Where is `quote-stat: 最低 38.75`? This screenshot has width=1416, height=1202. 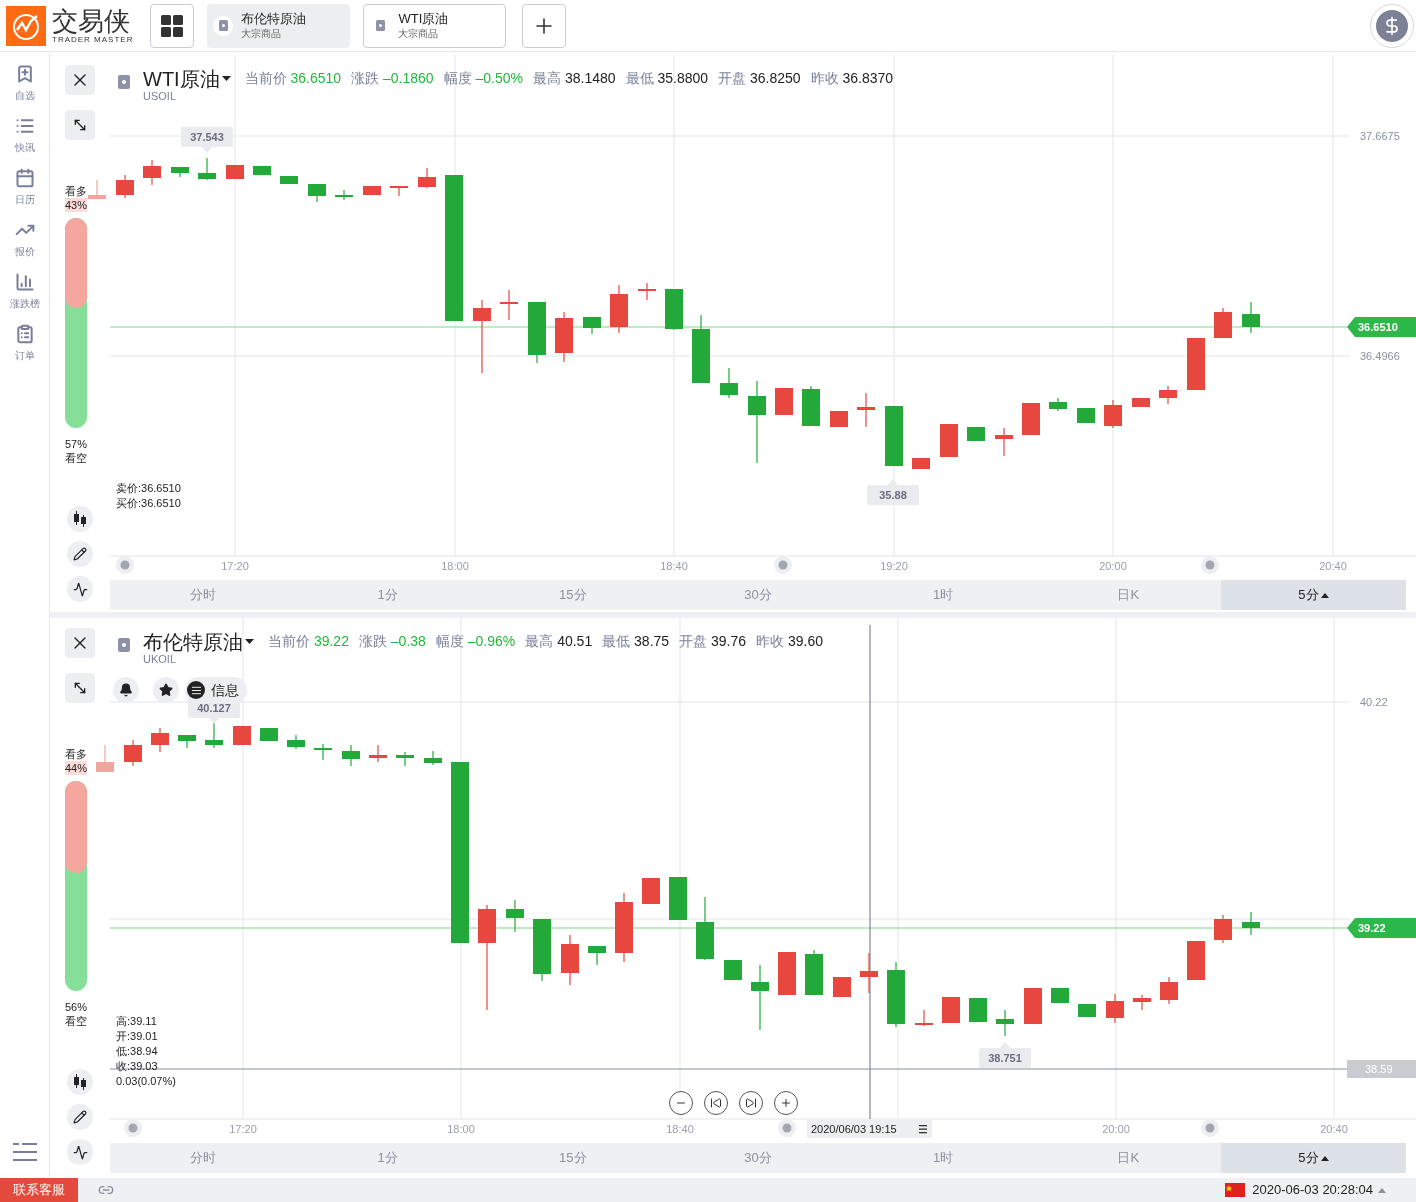 quote-stat: 最低 38.75 is located at coordinates (636, 641).